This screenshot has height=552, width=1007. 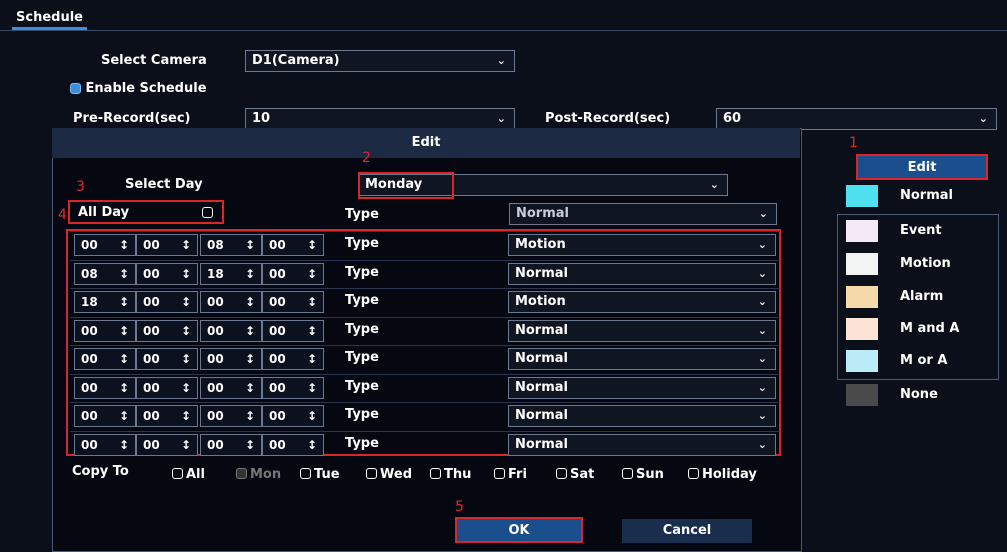 What do you see at coordinates (450, 472) in the screenshot?
I see `copy-day-checkbox: Thu` at bounding box center [450, 472].